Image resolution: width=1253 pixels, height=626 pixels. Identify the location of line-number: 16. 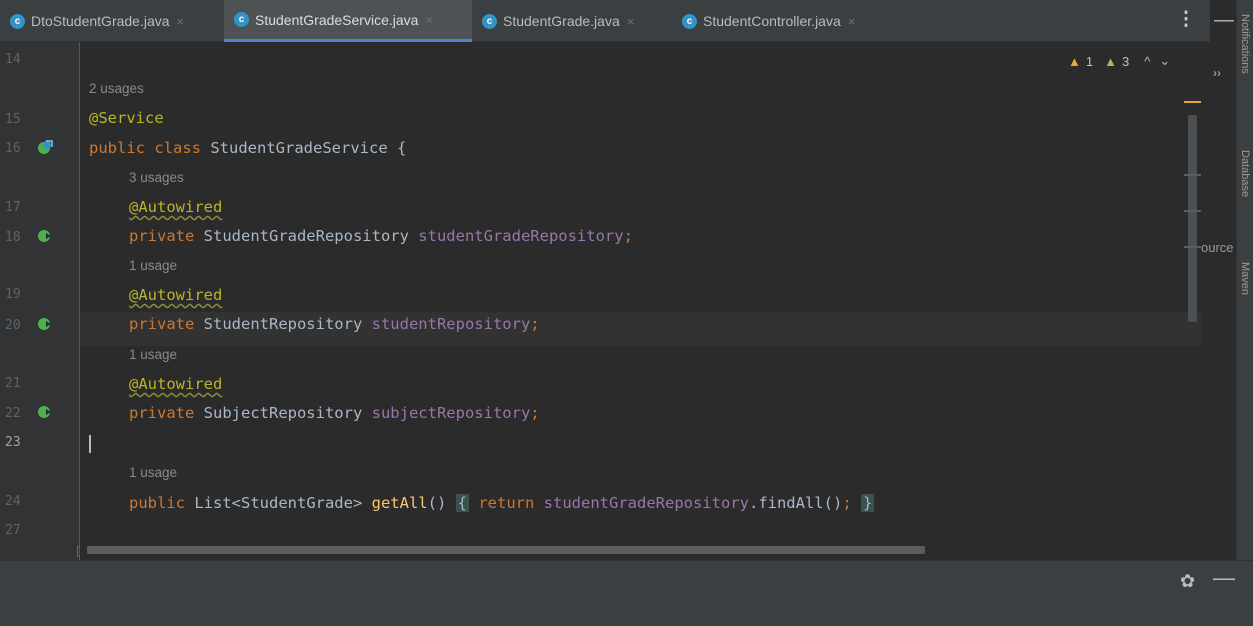
(13, 148).